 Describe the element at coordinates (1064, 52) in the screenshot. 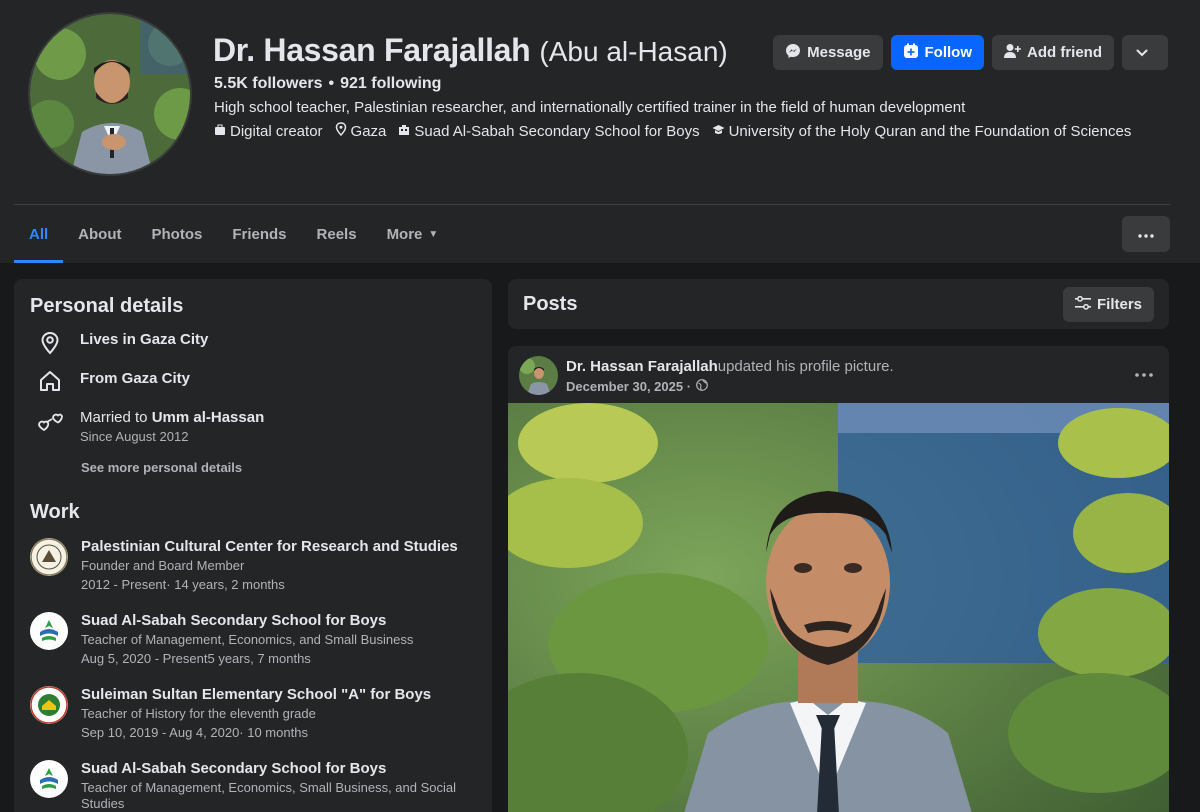

I see `add-friend-label: Add friend` at that location.